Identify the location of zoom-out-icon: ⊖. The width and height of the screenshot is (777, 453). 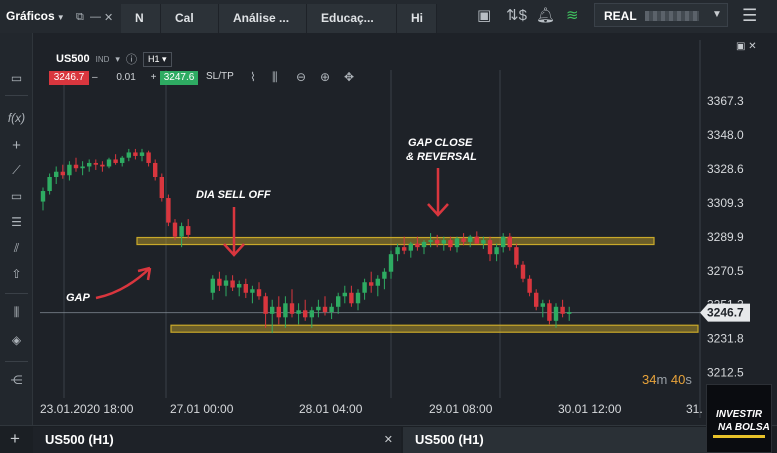
(301, 77).